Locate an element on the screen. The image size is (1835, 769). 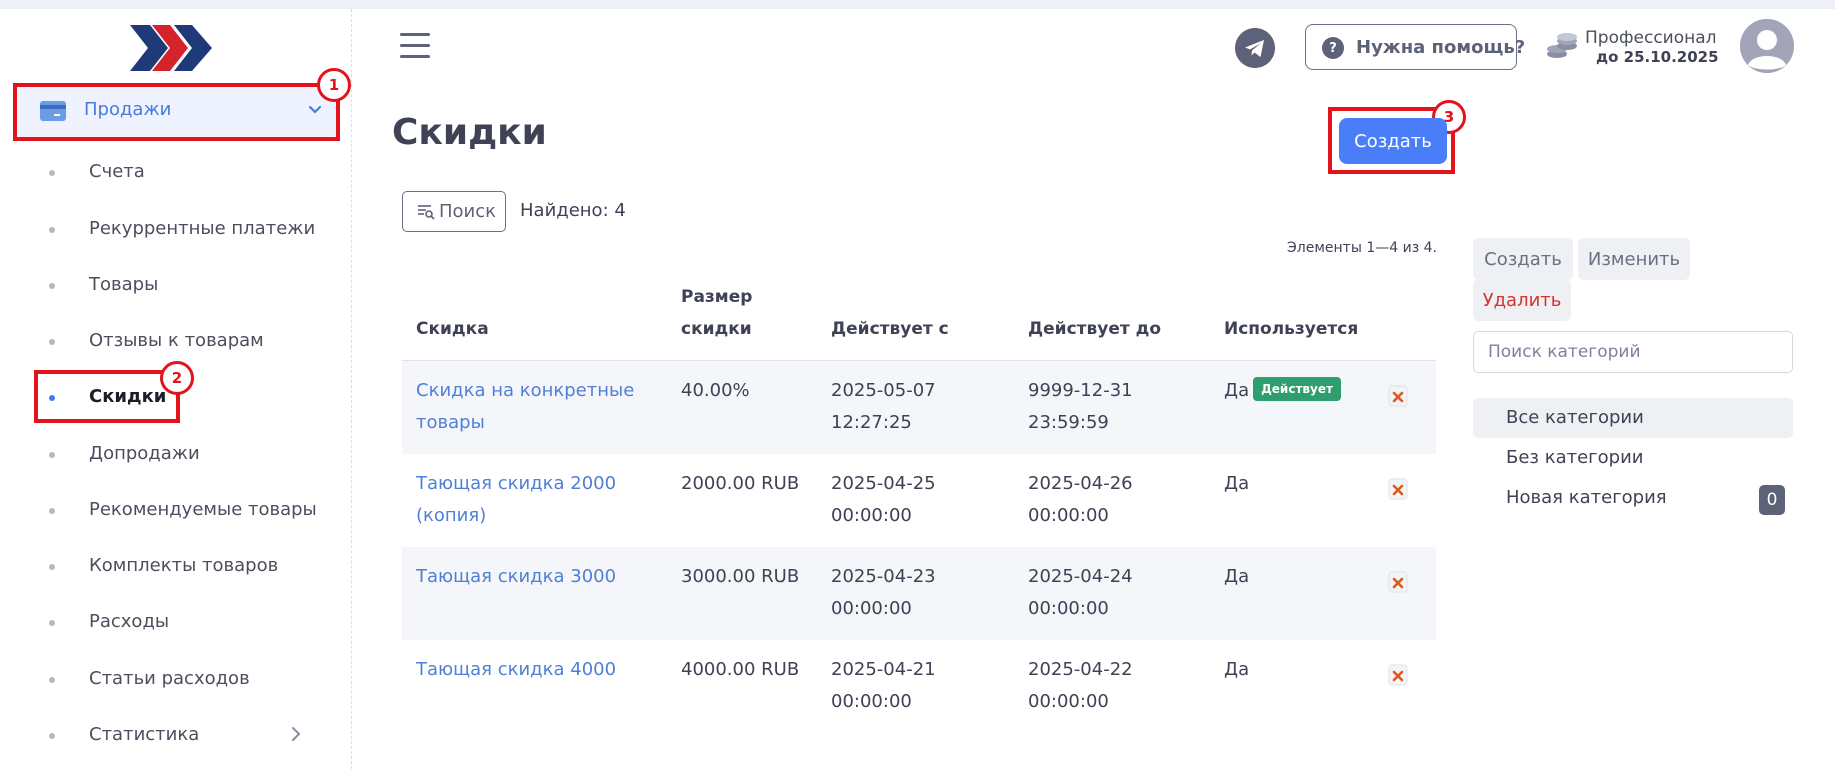
sidebar-item-label: Счета is located at coordinates (117, 171).